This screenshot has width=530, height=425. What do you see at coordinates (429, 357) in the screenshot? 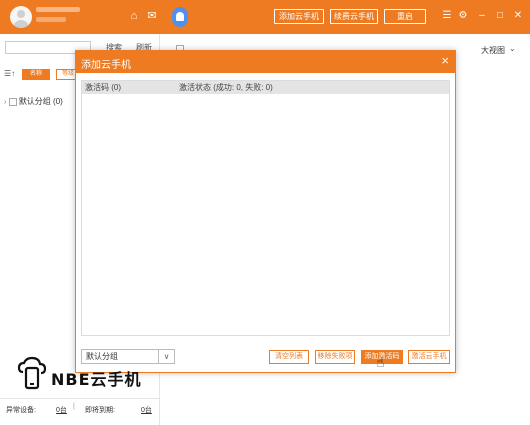
I see `activate-cloud-phone-button: 激活云手机` at bounding box center [429, 357].